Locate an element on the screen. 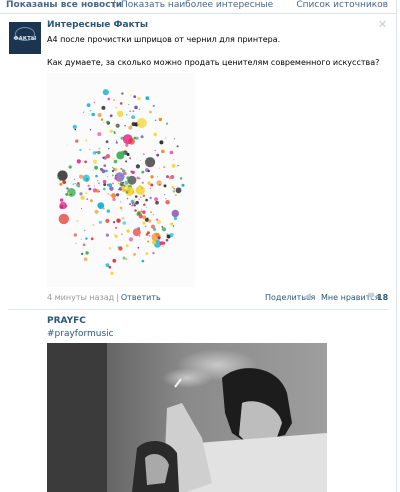 This screenshot has height=492, width=400. post-time: 4 минуты назад is located at coordinates (80, 297).